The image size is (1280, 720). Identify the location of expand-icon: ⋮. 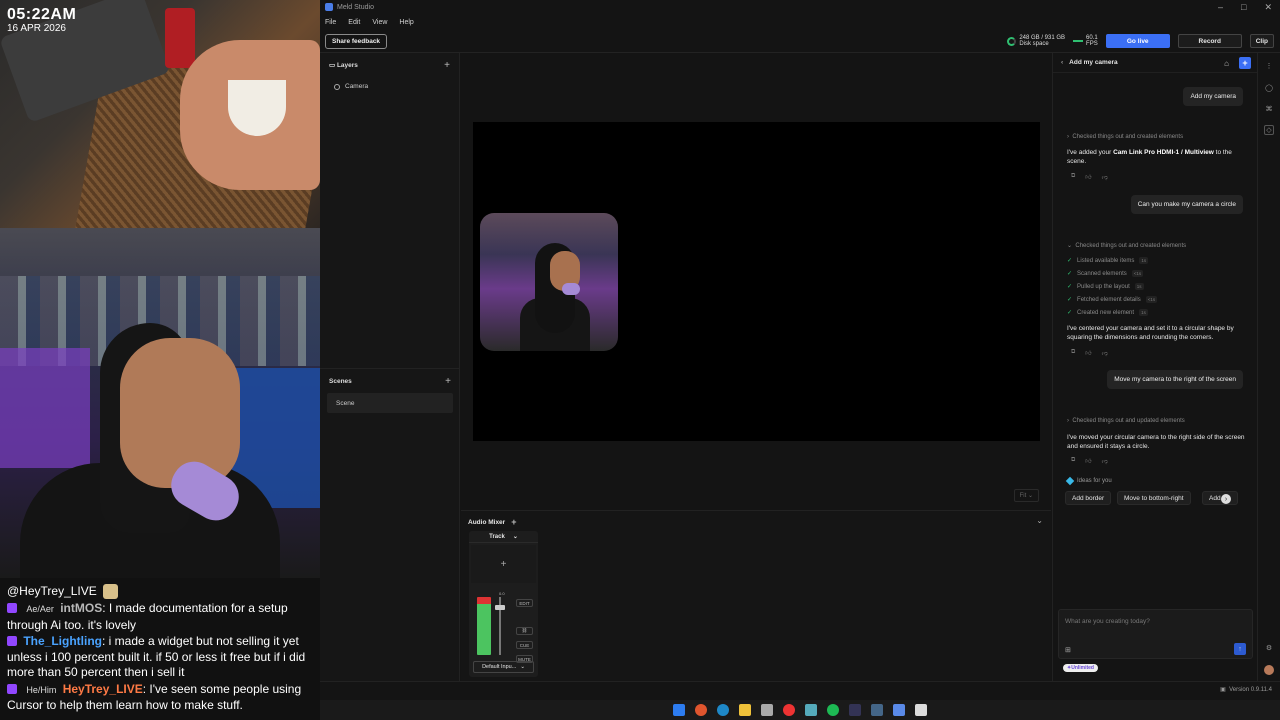
(1269, 66).